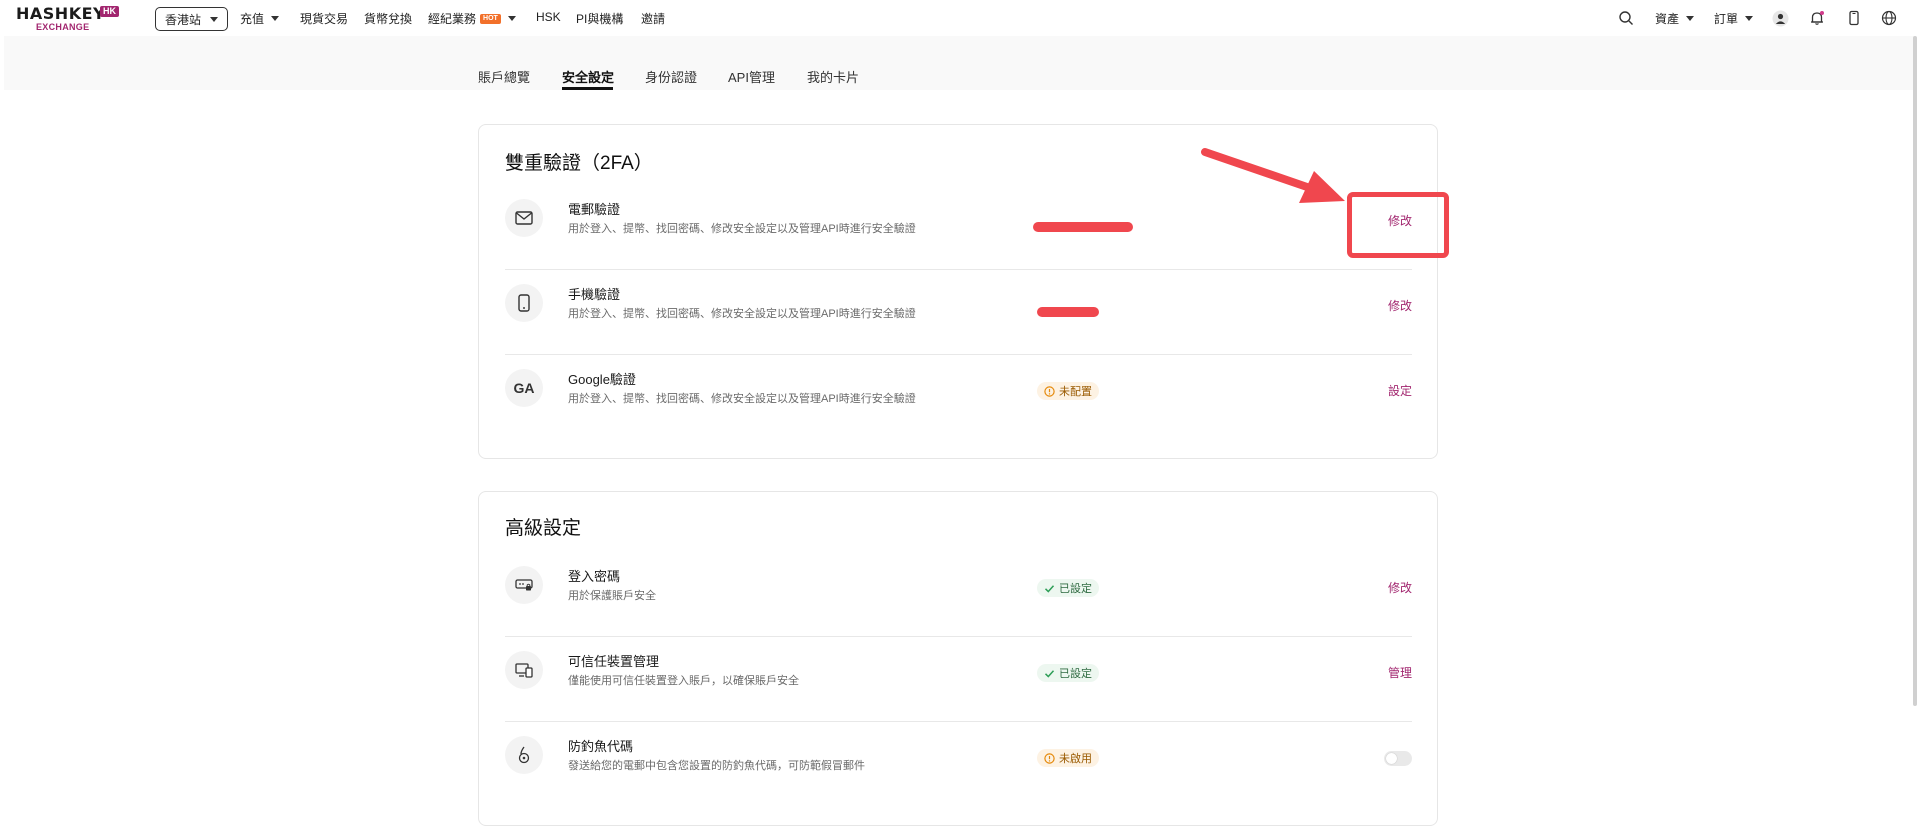 This screenshot has height=838, width=1920. I want to click on nav-item-label: 經紀業務, so click(452, 19).